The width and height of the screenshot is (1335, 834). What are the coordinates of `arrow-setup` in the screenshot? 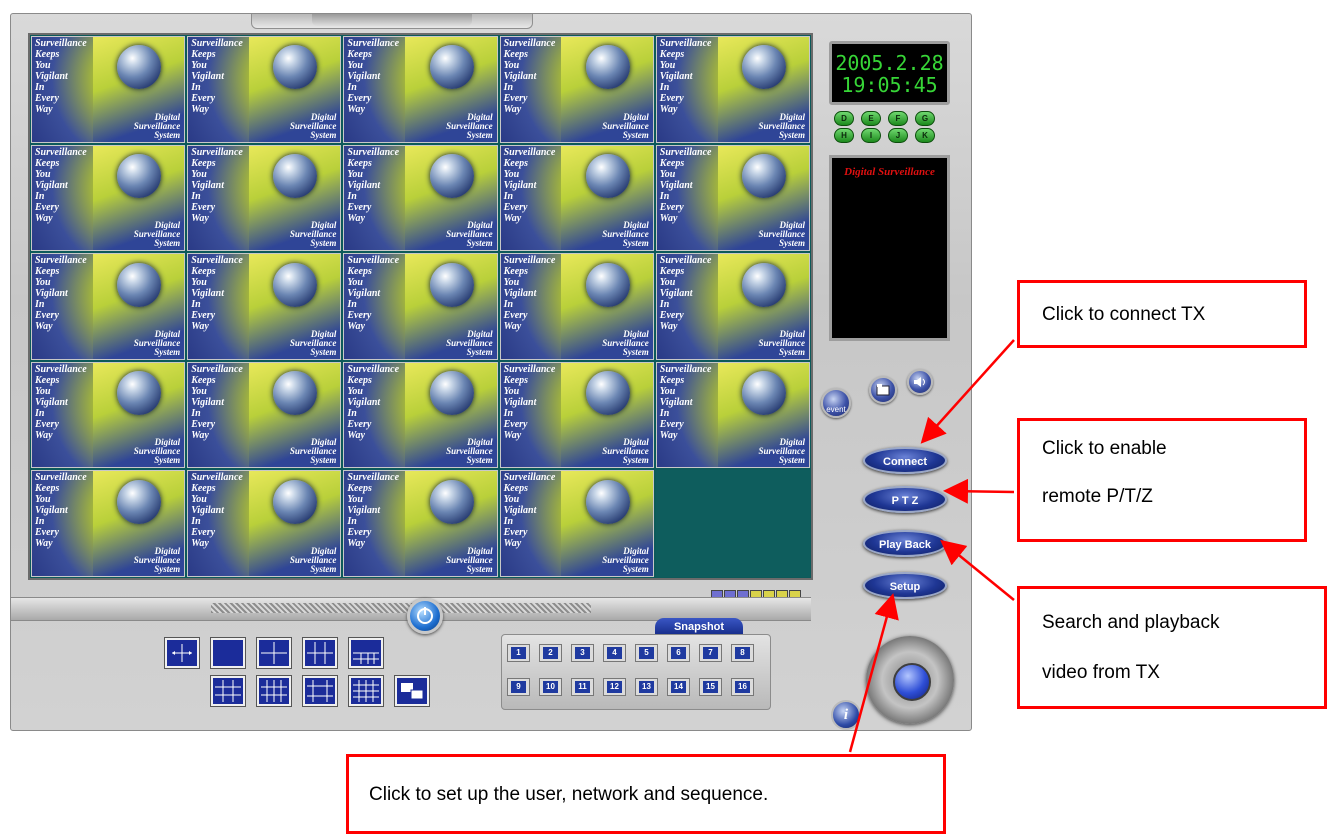 It's located at (873, 673).